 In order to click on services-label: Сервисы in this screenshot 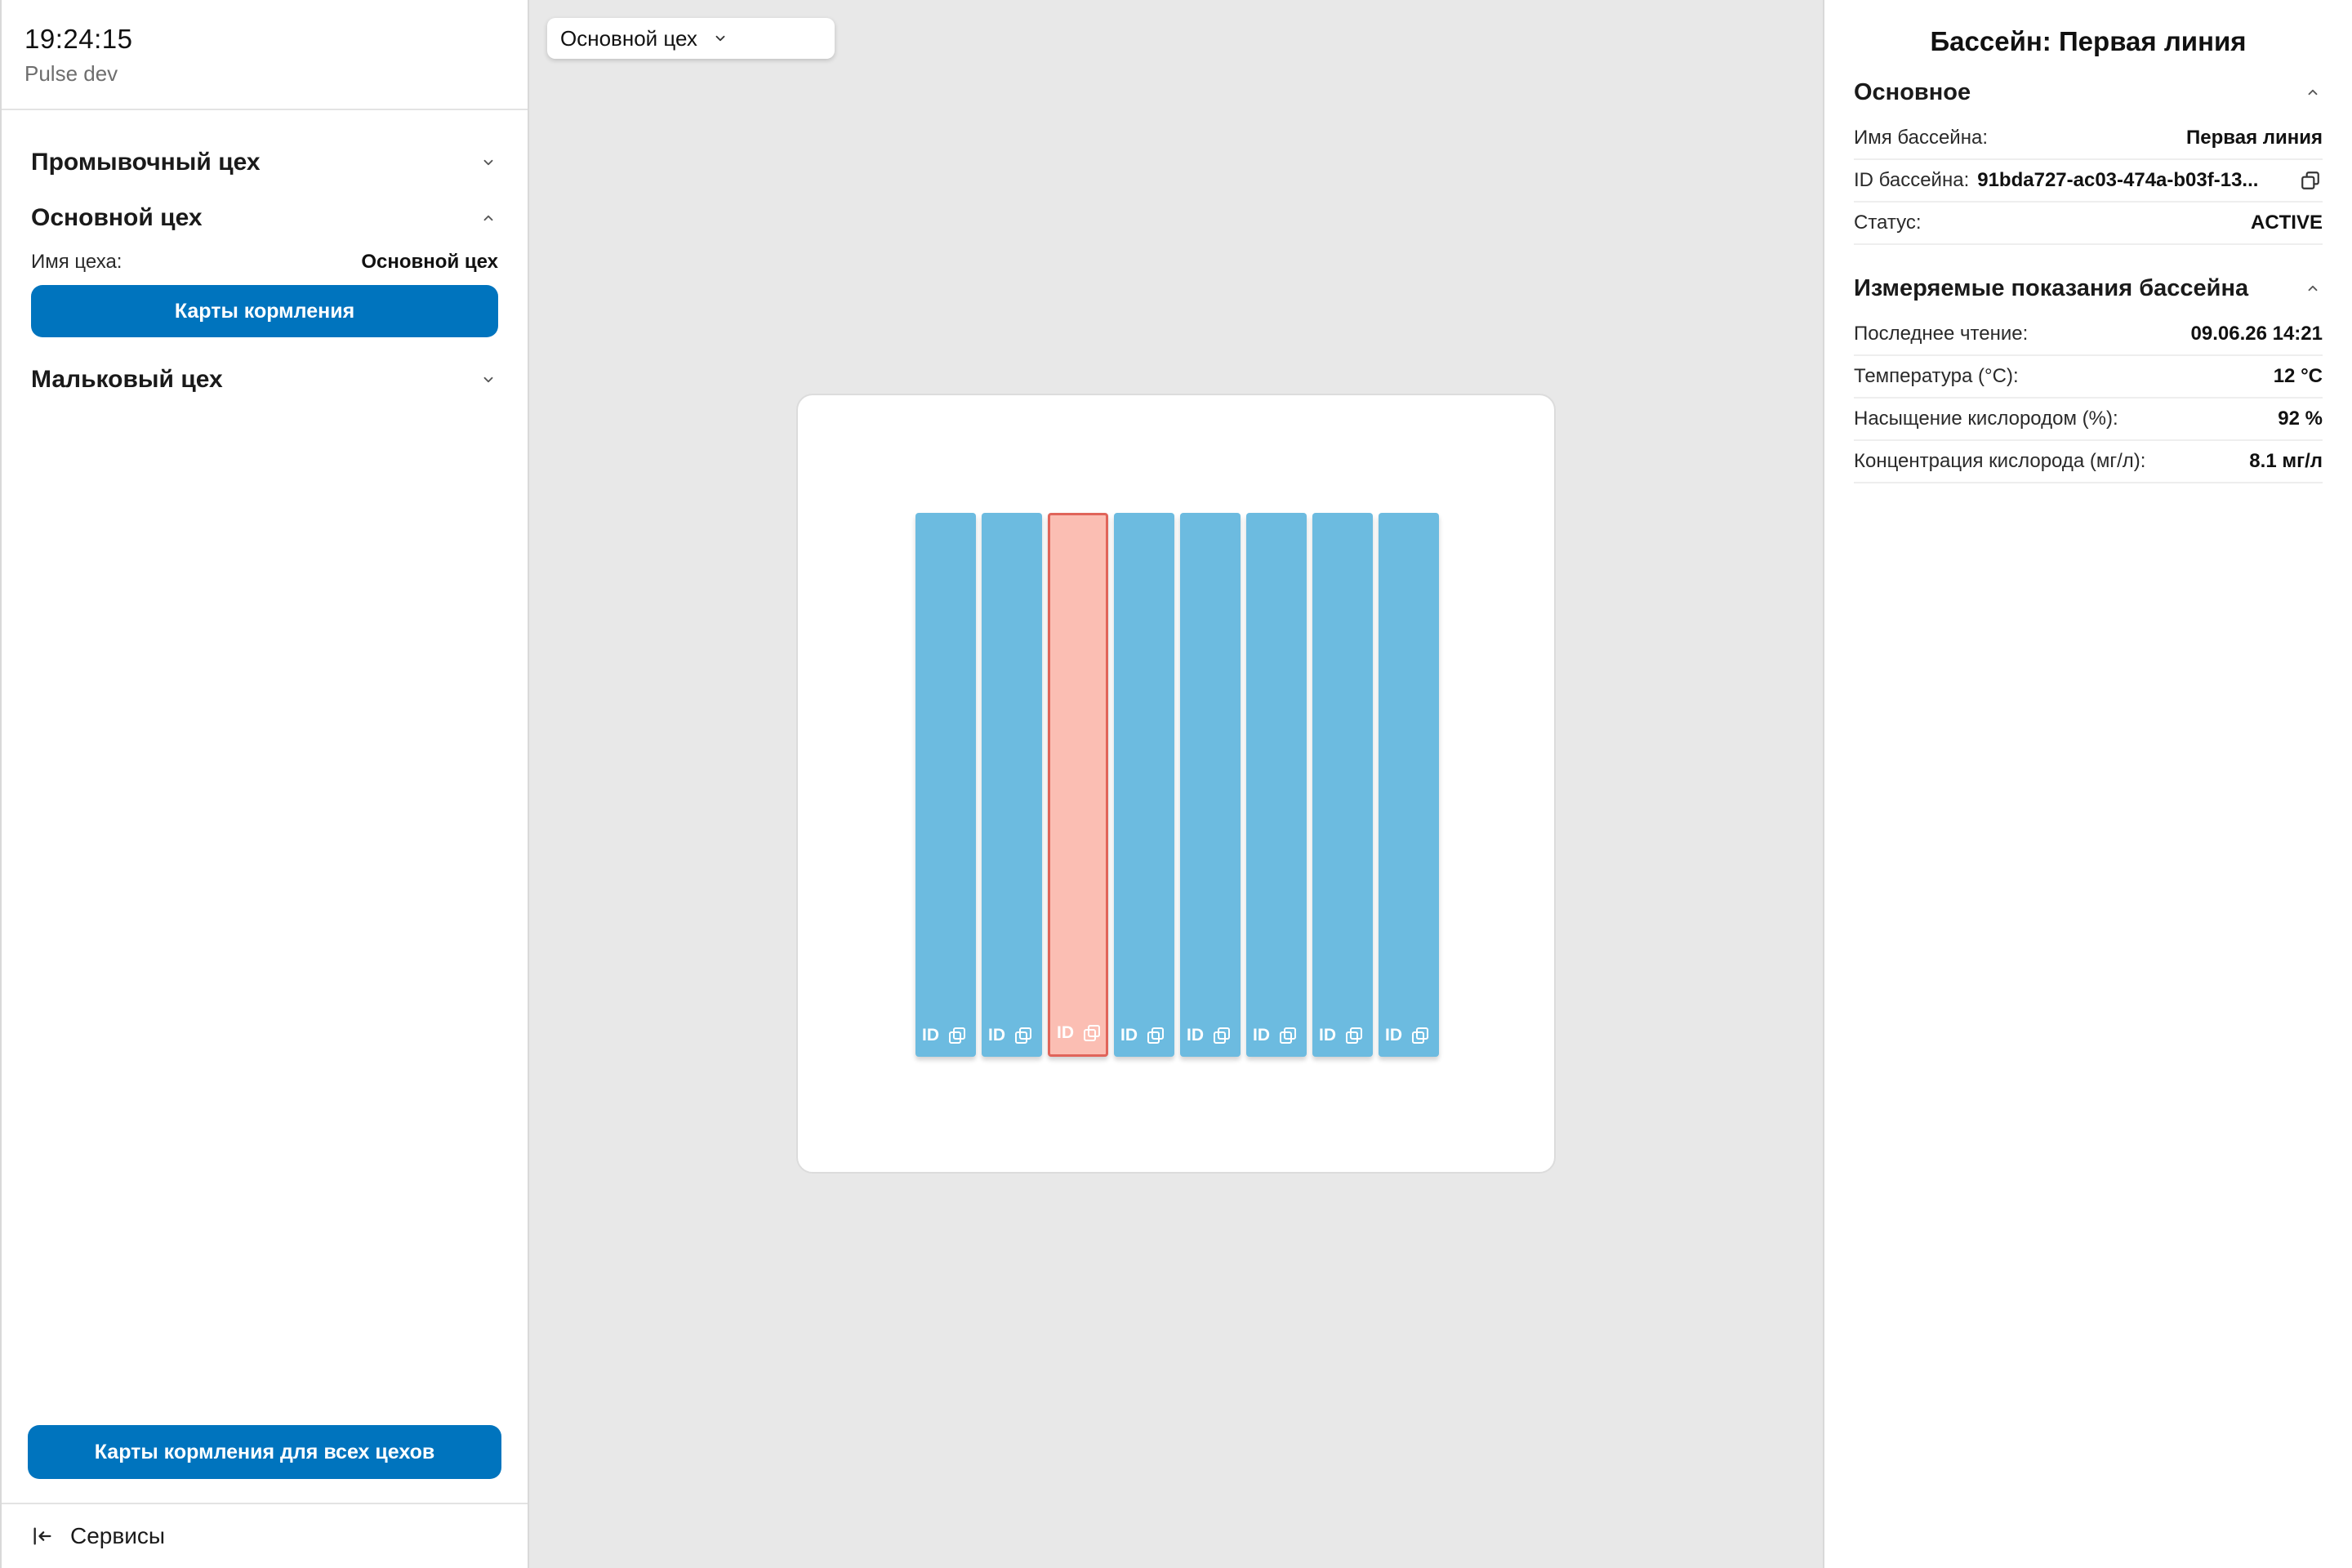, I will do `click(118, 1535)`.